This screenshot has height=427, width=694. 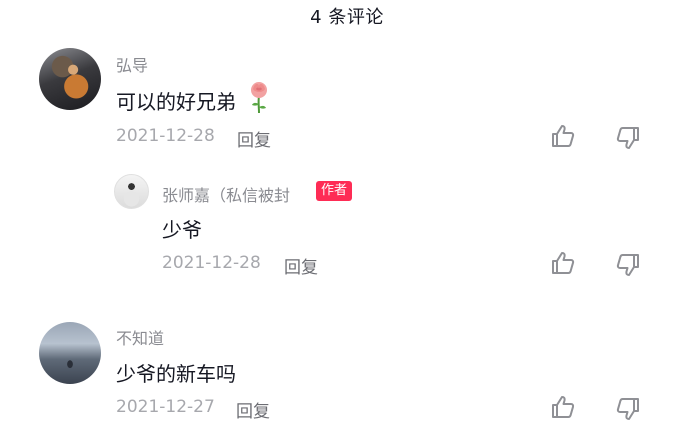 I want to click on author-badge: 作者, so click(x=334, y=191).